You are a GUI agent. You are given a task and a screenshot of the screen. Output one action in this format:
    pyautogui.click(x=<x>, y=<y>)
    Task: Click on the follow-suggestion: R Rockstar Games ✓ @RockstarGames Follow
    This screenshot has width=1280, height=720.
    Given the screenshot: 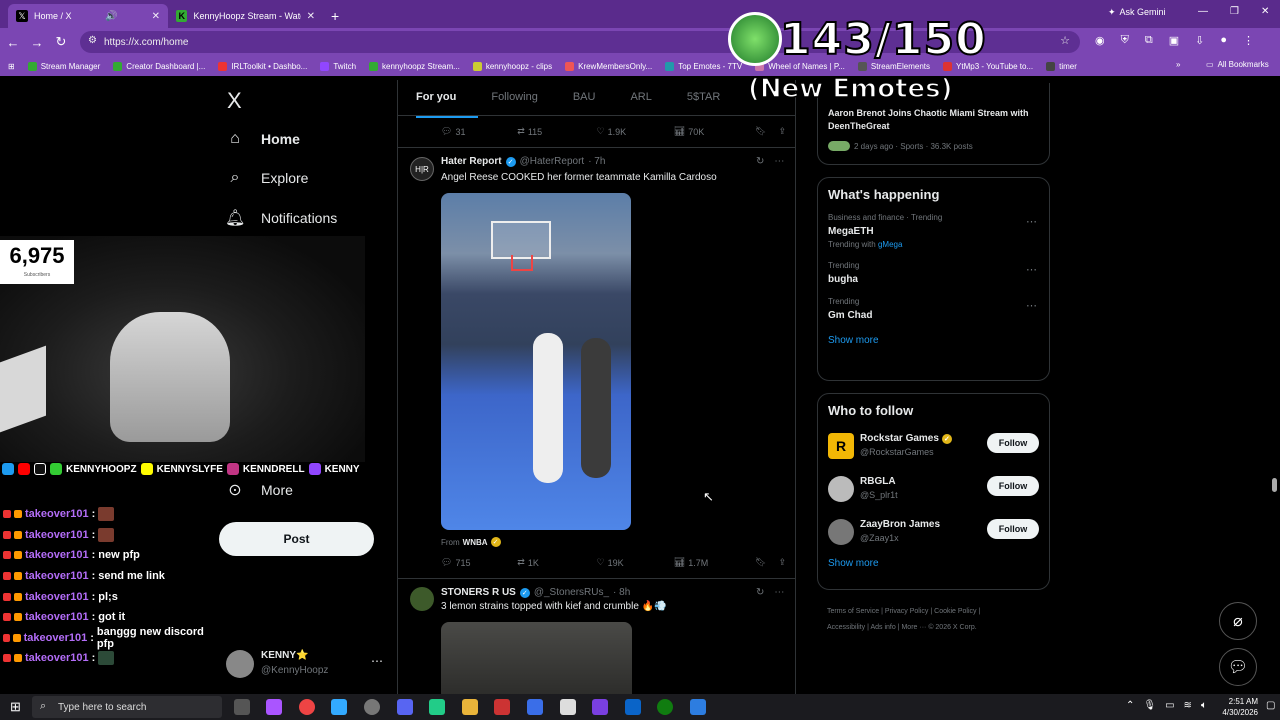 What is the action you would take?
    pyautogui.click(x=933, y=448)
    